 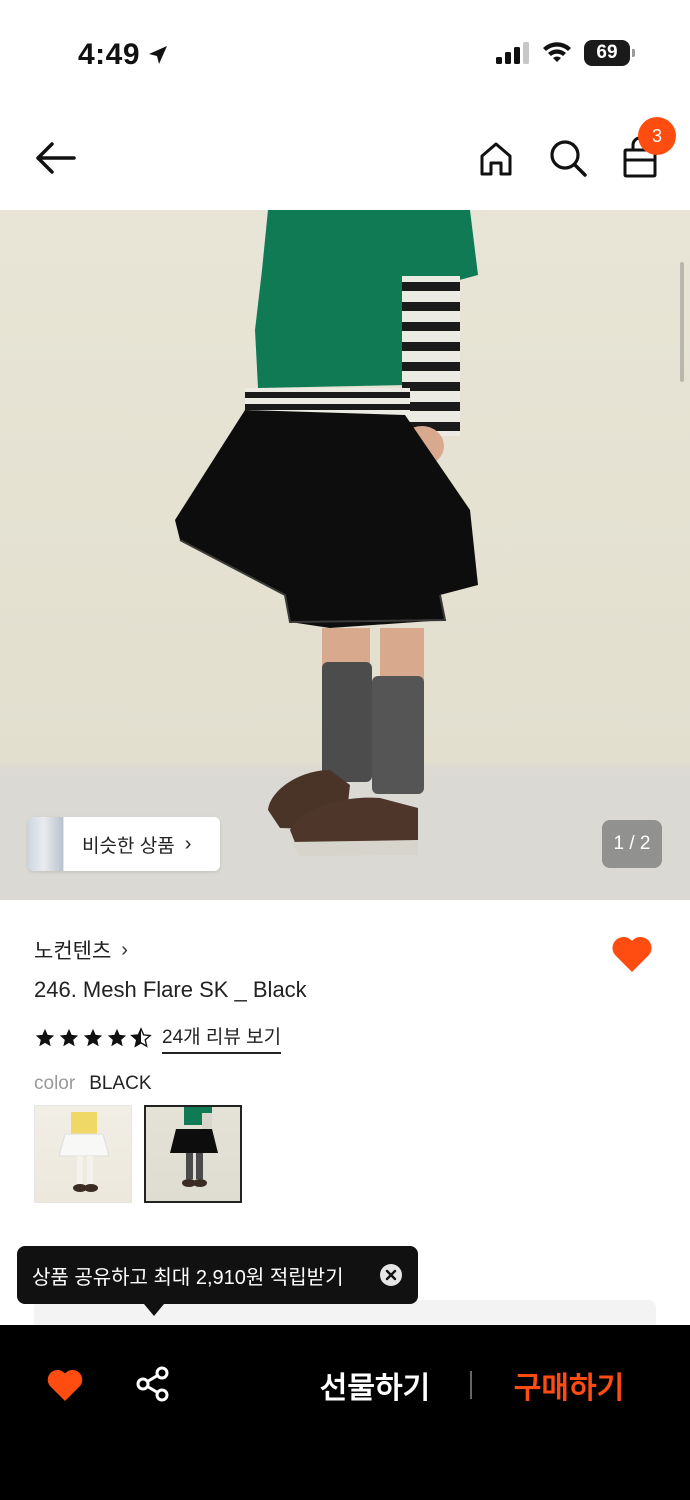 I want to click on share-reward-tooltip: 상품 공유하고 최대 2,910원 적립받기, so click(x=217, y=1281).